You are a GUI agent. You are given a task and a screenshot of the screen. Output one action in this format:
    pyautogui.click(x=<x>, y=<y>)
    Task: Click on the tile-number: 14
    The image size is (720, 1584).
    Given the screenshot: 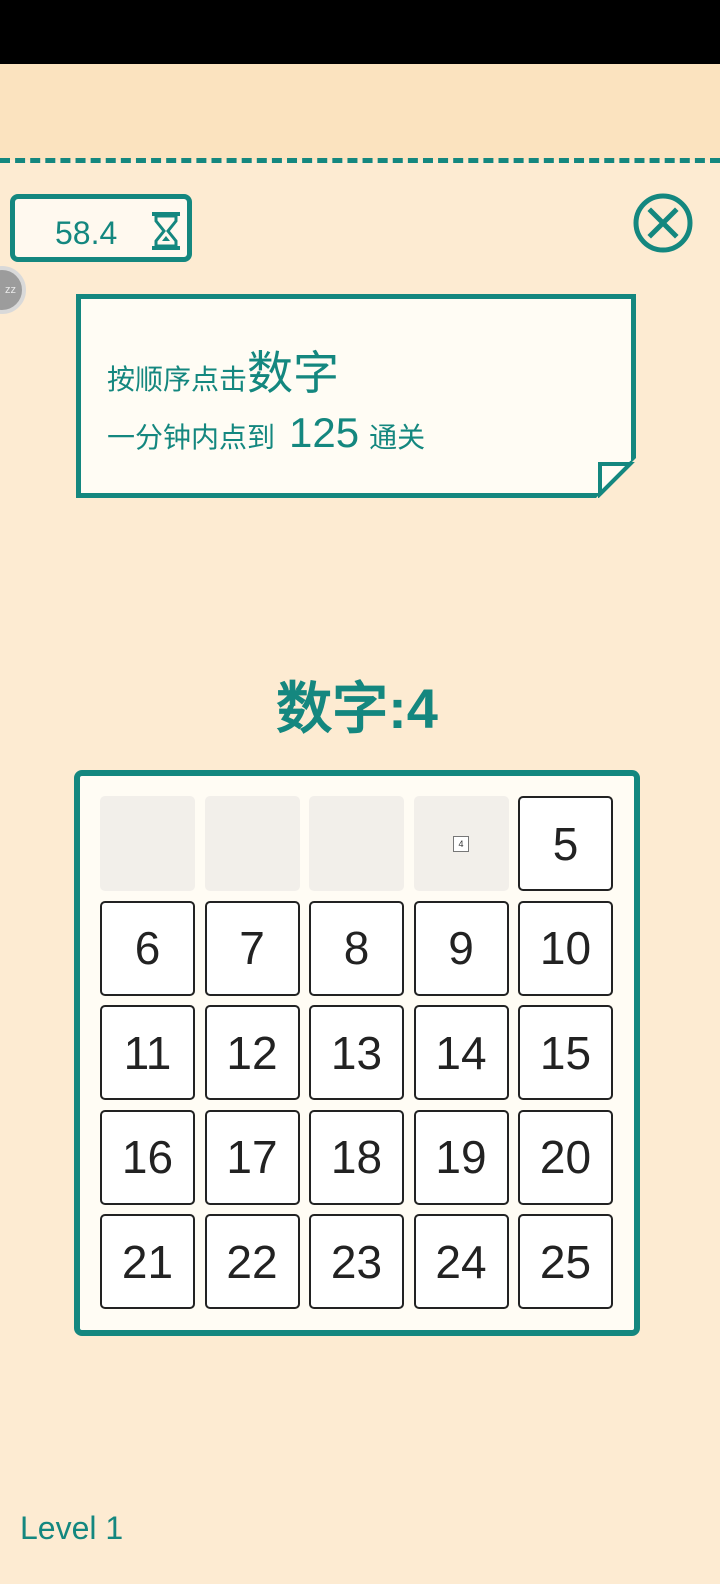 What is the action you would take?
    pyautogui.click(x=461, y=1052)
    